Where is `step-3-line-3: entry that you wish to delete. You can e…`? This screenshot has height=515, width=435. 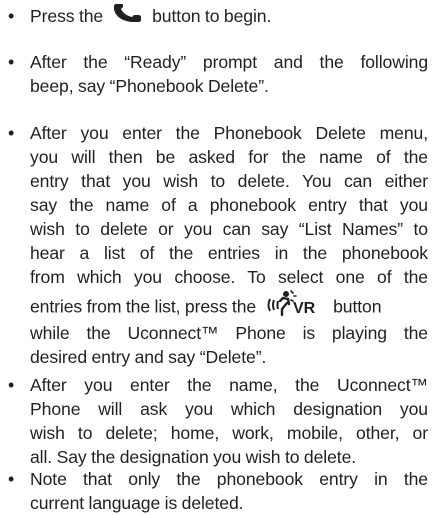 step-3-line-3: entry that you wish to delete. You can e… is located at coordinates (229, 181).